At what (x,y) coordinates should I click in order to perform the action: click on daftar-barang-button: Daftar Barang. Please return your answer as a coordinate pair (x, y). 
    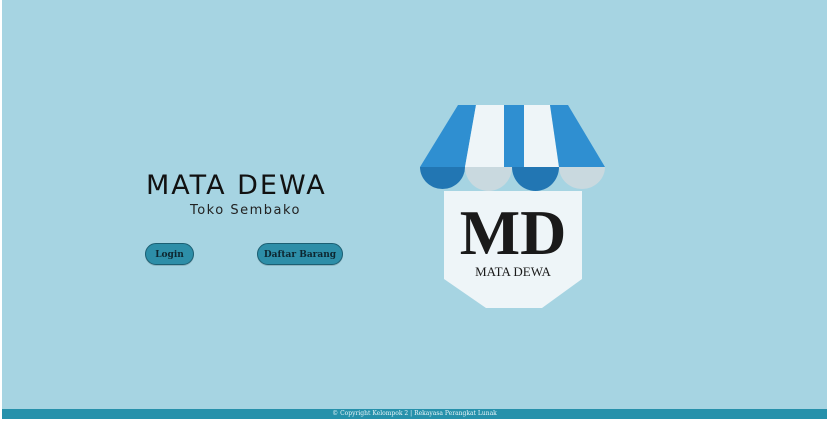
    Looking at the image, I should click on (300, 254).